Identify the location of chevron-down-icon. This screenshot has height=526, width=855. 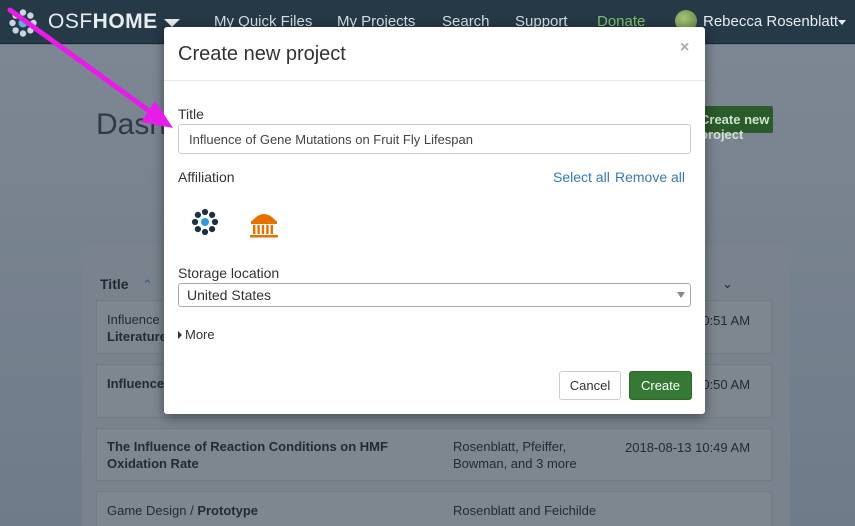
(172, 23).